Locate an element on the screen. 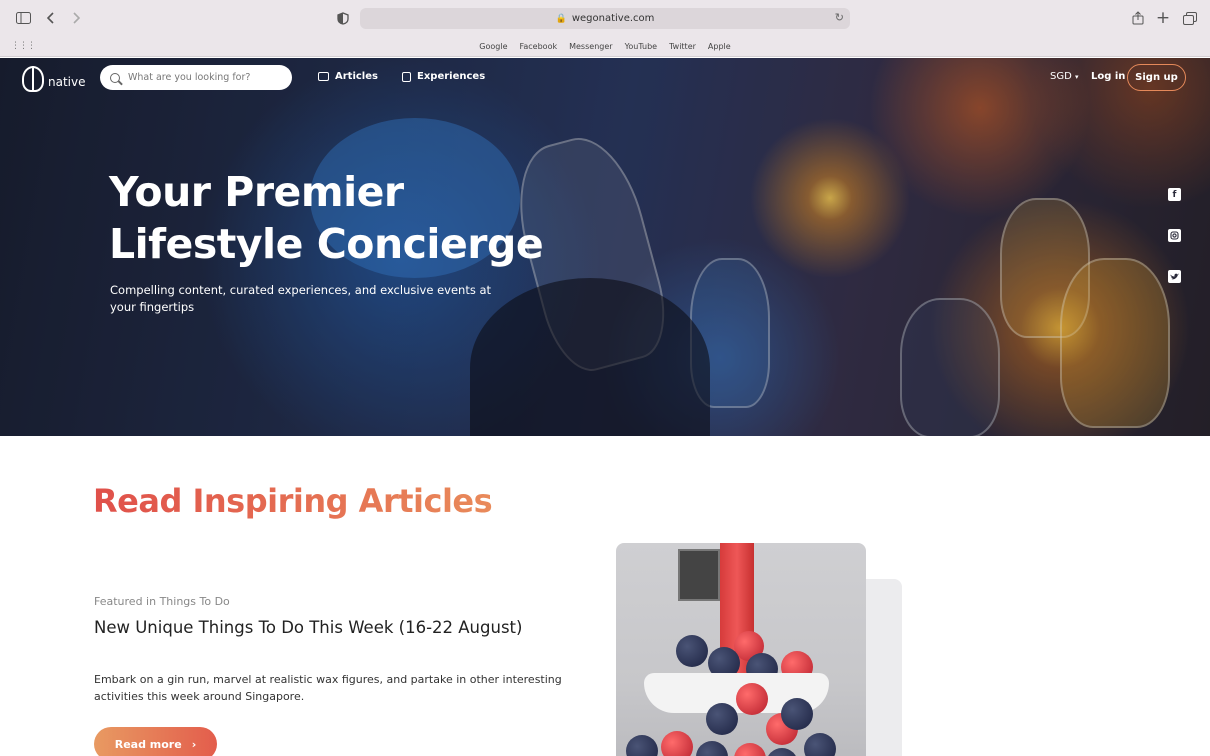 Image resolution: width=1210 pixels, height=756 pixels. nav-experiences: Experiences is located at coordinates (443, 76).